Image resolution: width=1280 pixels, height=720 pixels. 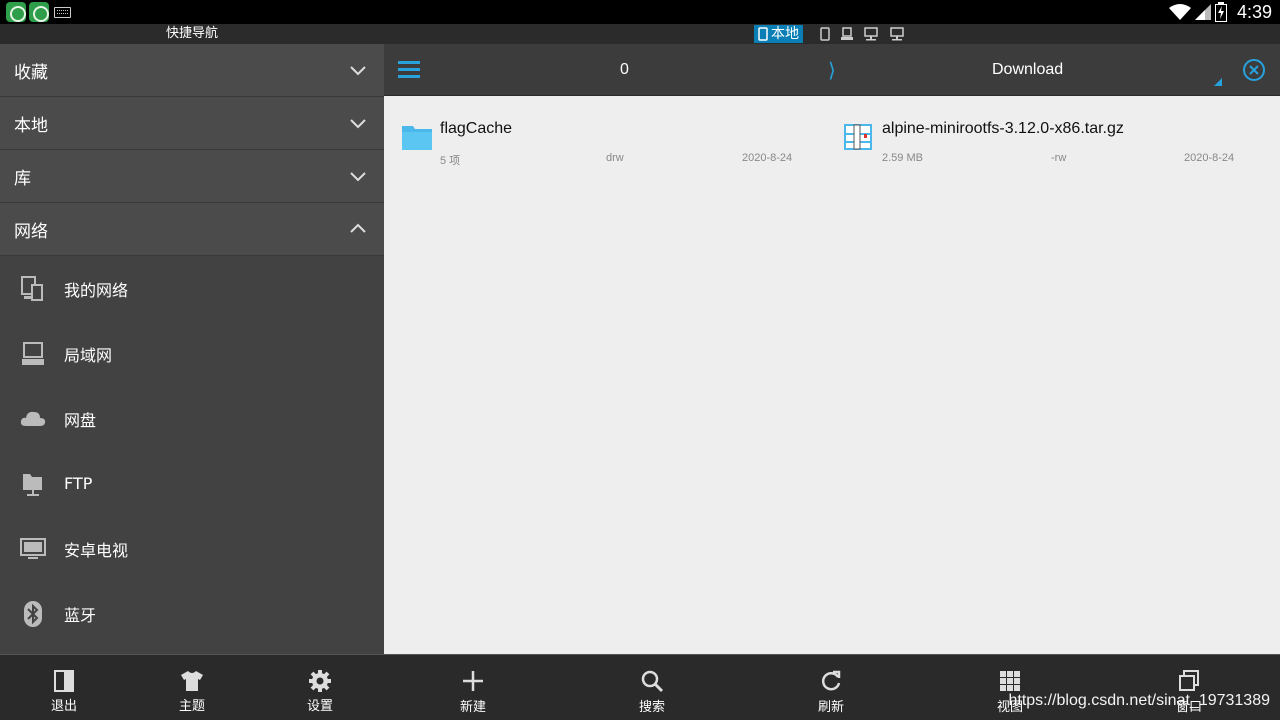 What do you see at coordinates (1059, 158) in the screenshot?
I see `file-permissions: -rw` at bounding box center [1059, 158].